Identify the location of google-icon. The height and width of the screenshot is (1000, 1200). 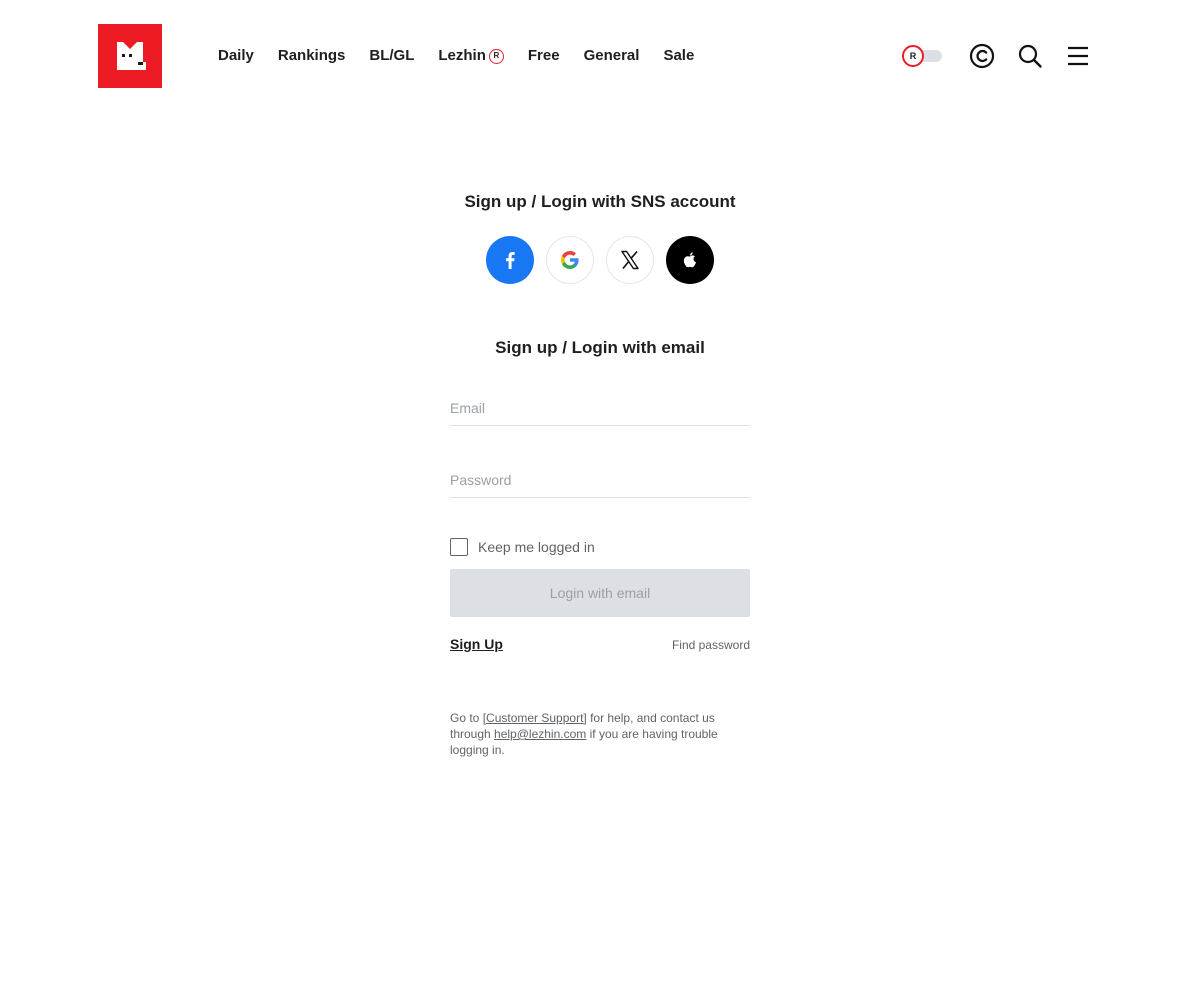
(570, 260).